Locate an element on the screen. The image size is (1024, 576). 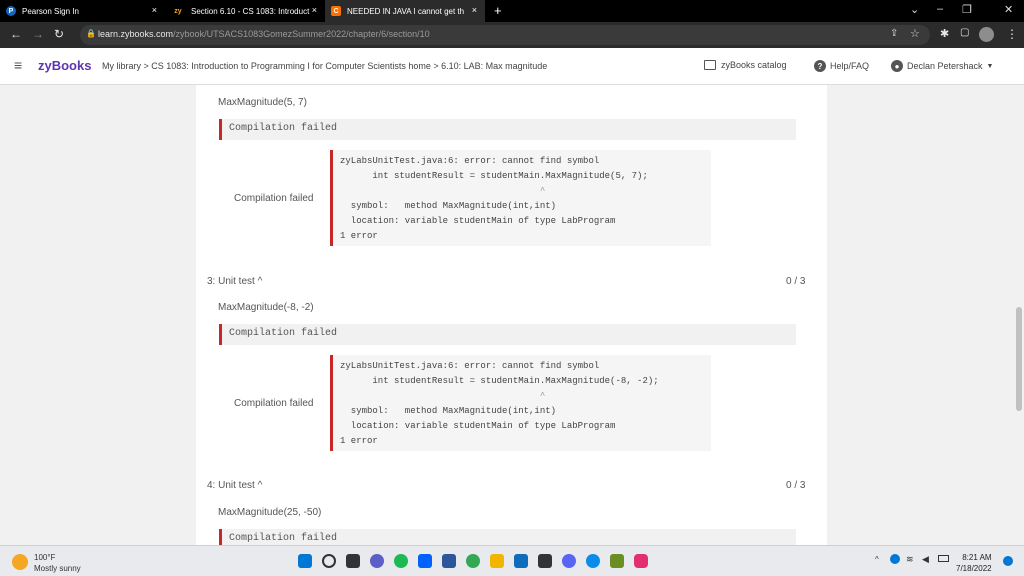
lock-icon: 🔒 is located at coordinates (91, 33).